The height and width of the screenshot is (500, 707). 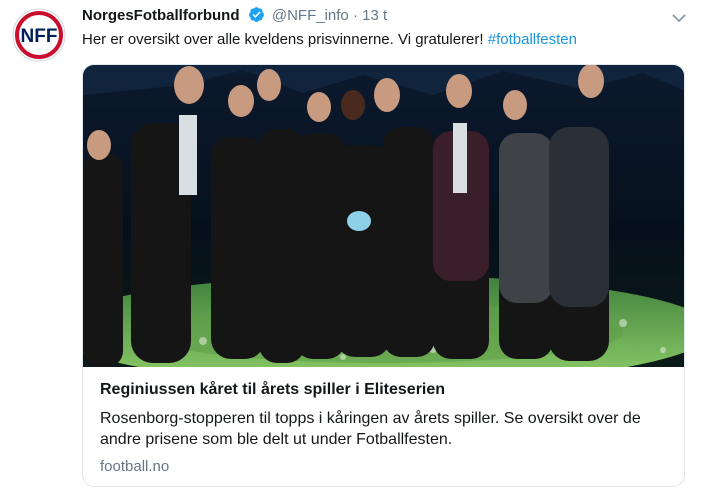 I want to click on chevron-down-icon, so click(x=679, y=18).